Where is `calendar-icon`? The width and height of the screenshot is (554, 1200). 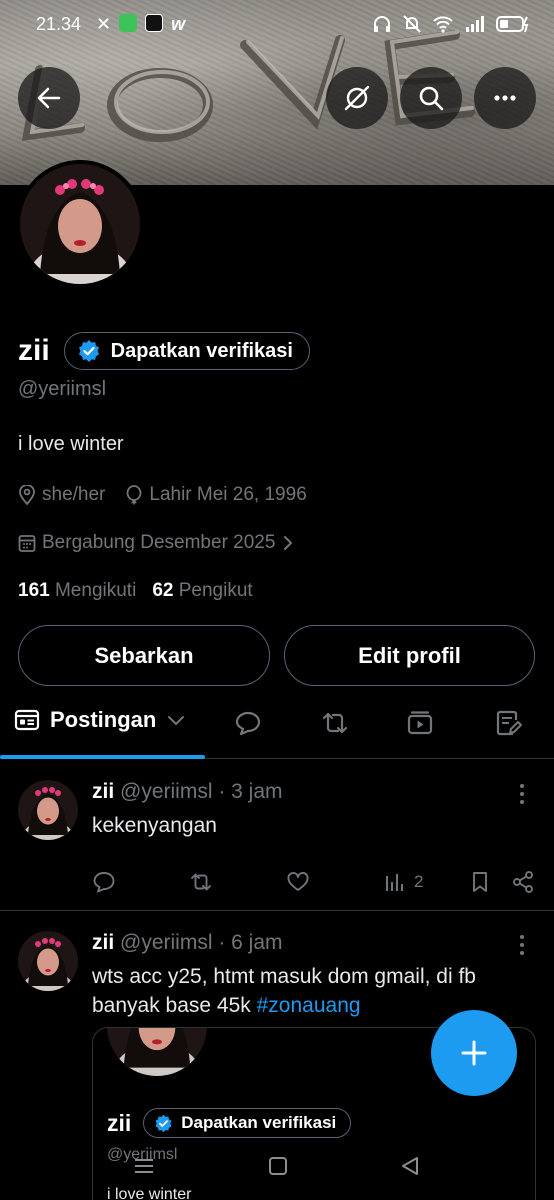
calendar-icon is located at coordinates (27, 543).